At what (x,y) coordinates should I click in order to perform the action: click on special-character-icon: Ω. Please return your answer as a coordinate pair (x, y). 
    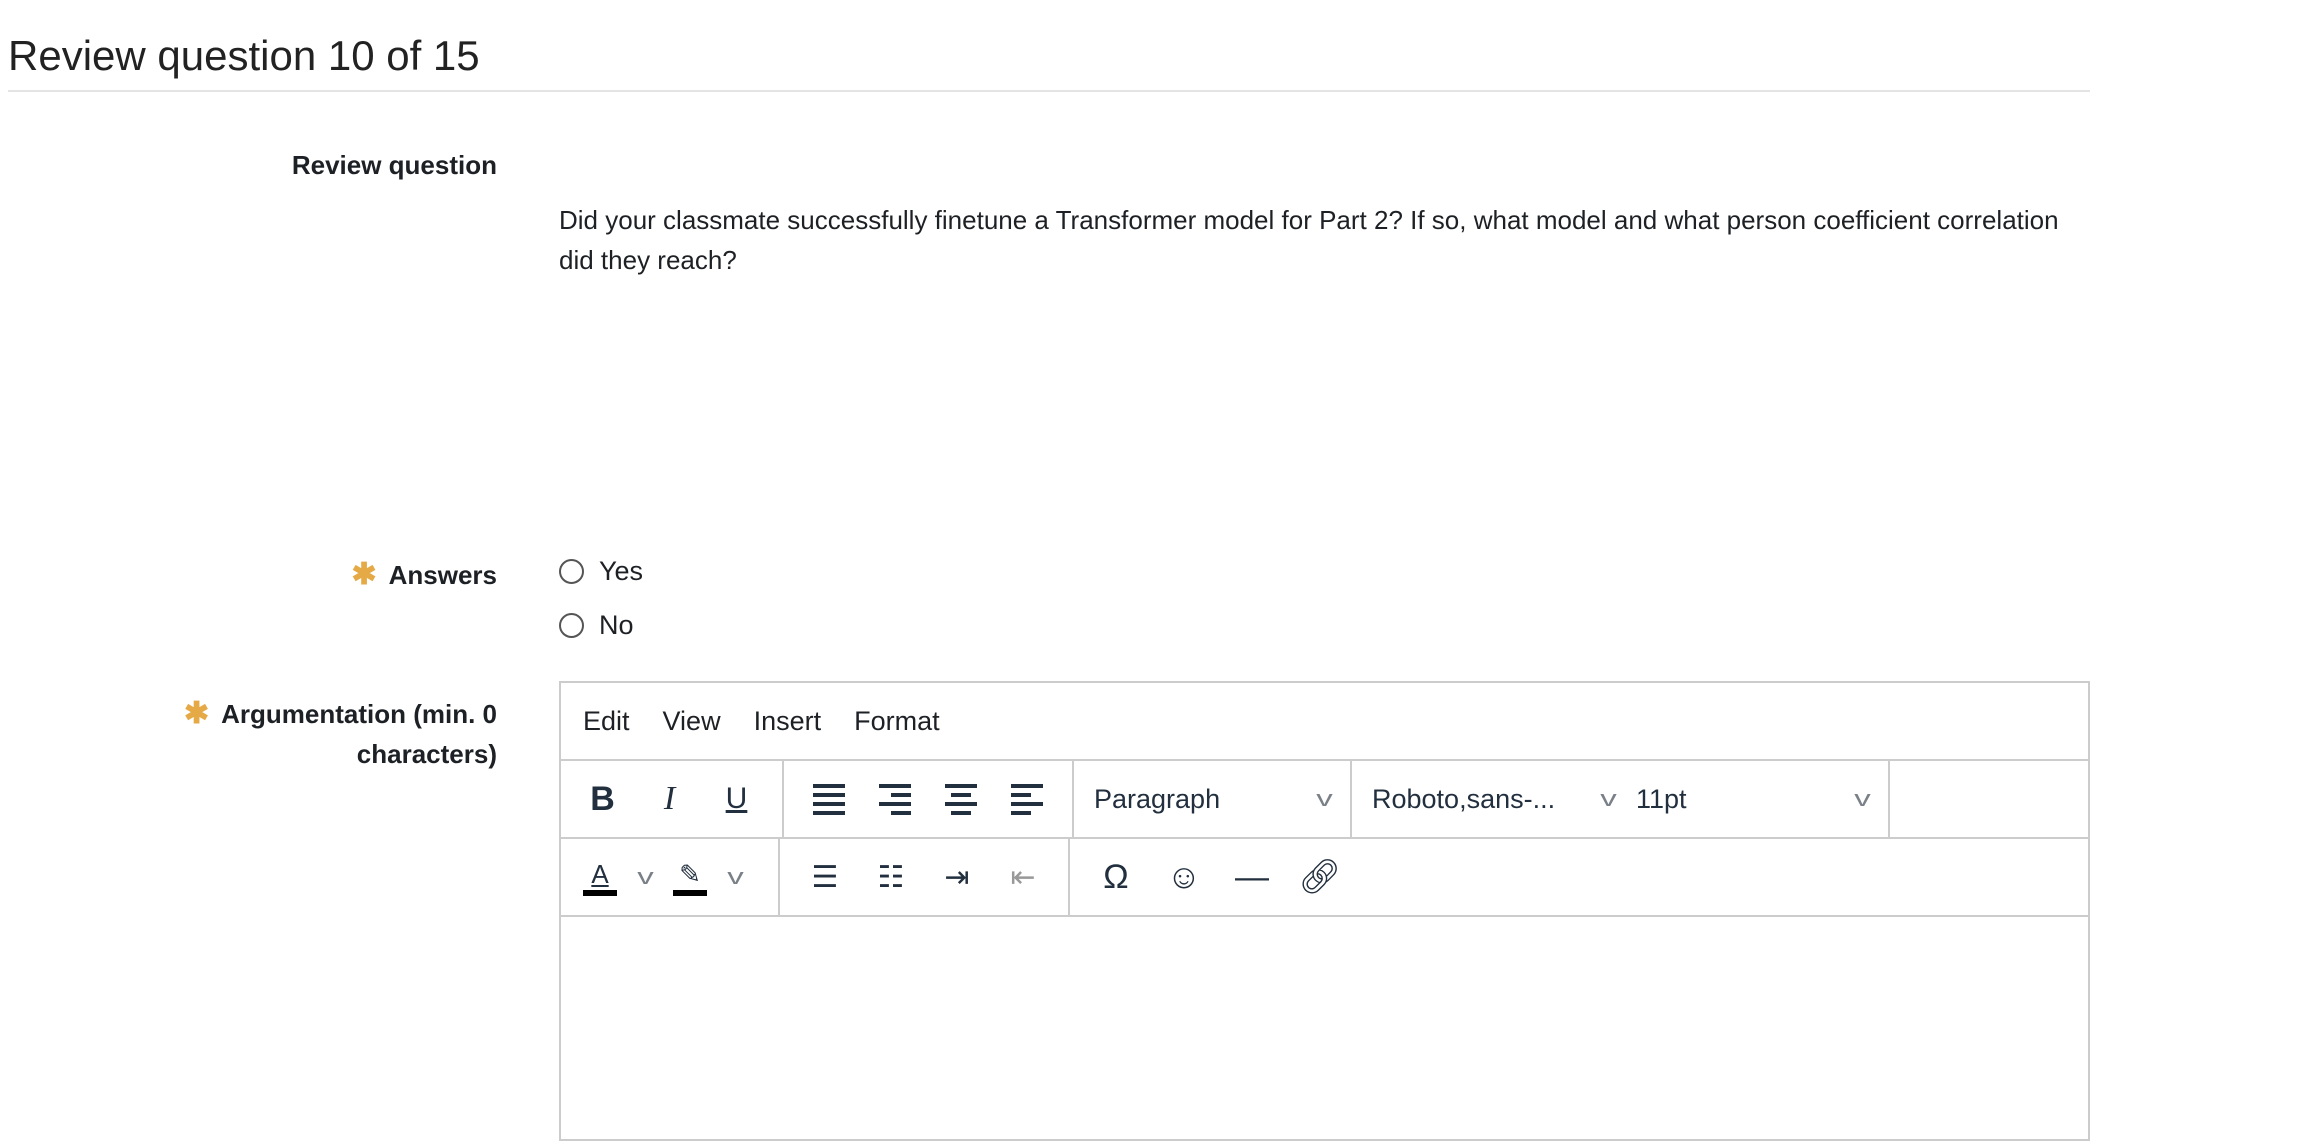
    Looking at the image, I should click on (1116, 877).